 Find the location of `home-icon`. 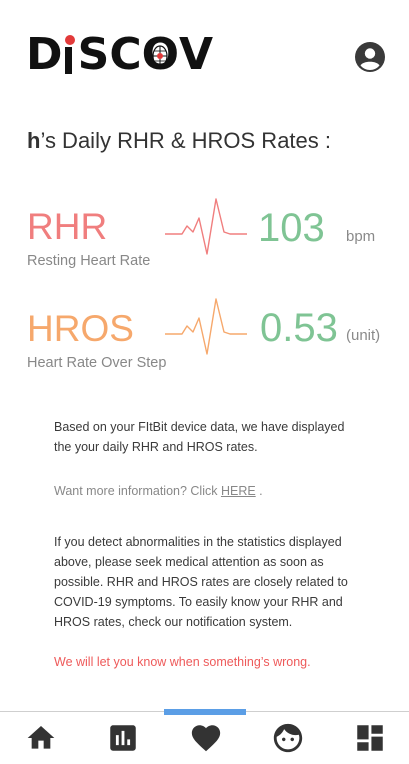

home-icon is located at coordinates (41, 737).